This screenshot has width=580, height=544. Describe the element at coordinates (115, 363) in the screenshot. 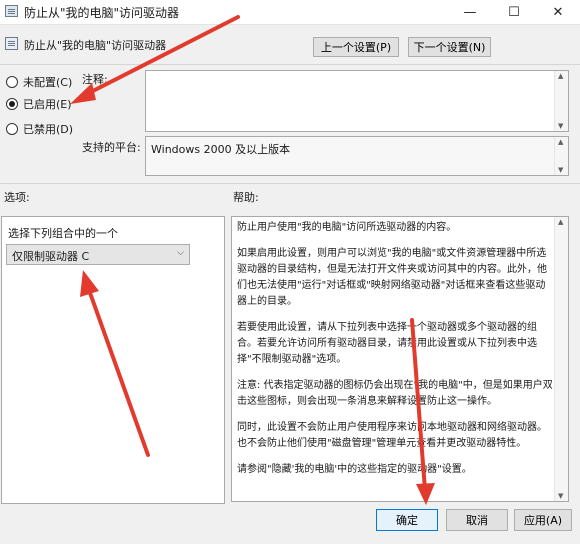

I see `arrow-to-combo` at that location.